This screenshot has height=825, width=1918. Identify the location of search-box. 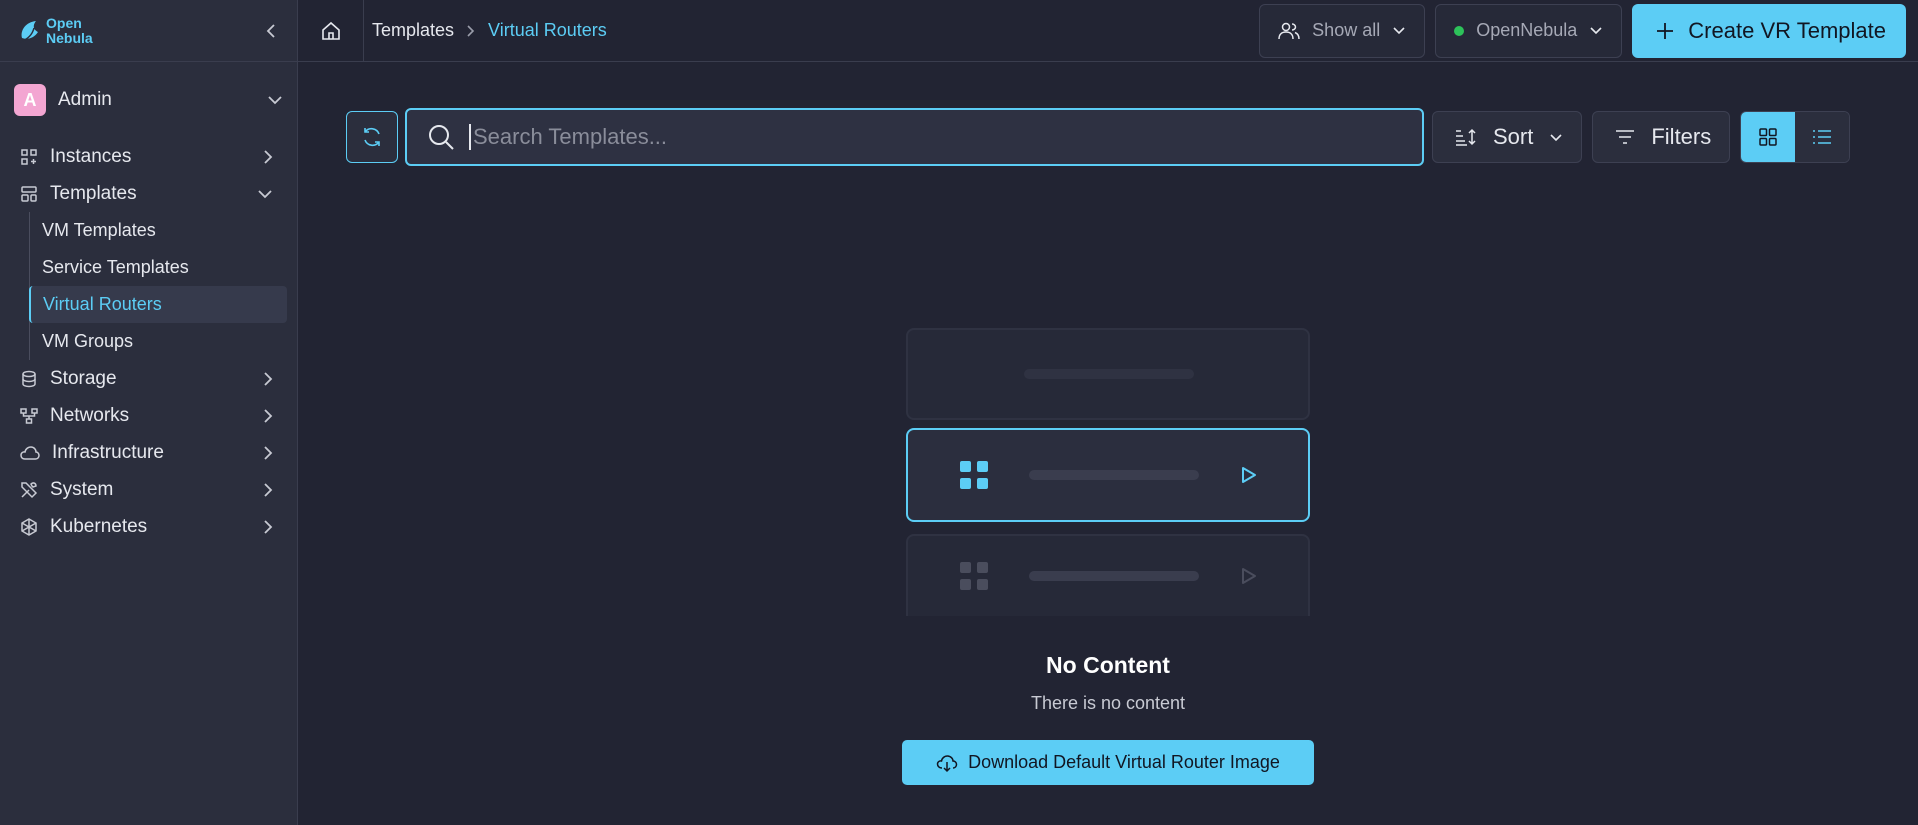
(914, 137).